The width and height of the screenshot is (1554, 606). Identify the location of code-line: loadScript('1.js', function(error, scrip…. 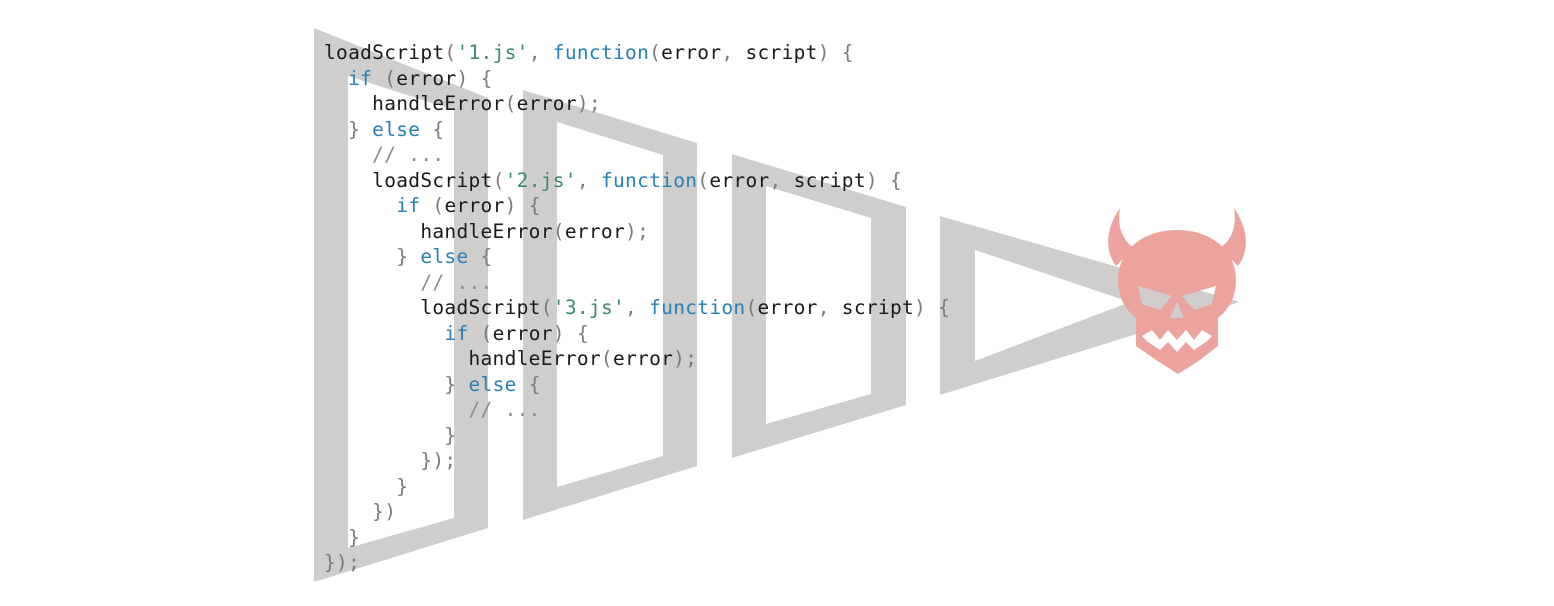
(637, 53).